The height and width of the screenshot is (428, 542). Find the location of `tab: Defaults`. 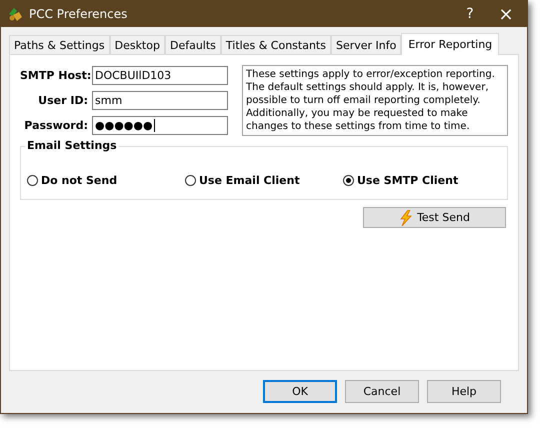

tab: Defaults is located at coordinates (192, 44).